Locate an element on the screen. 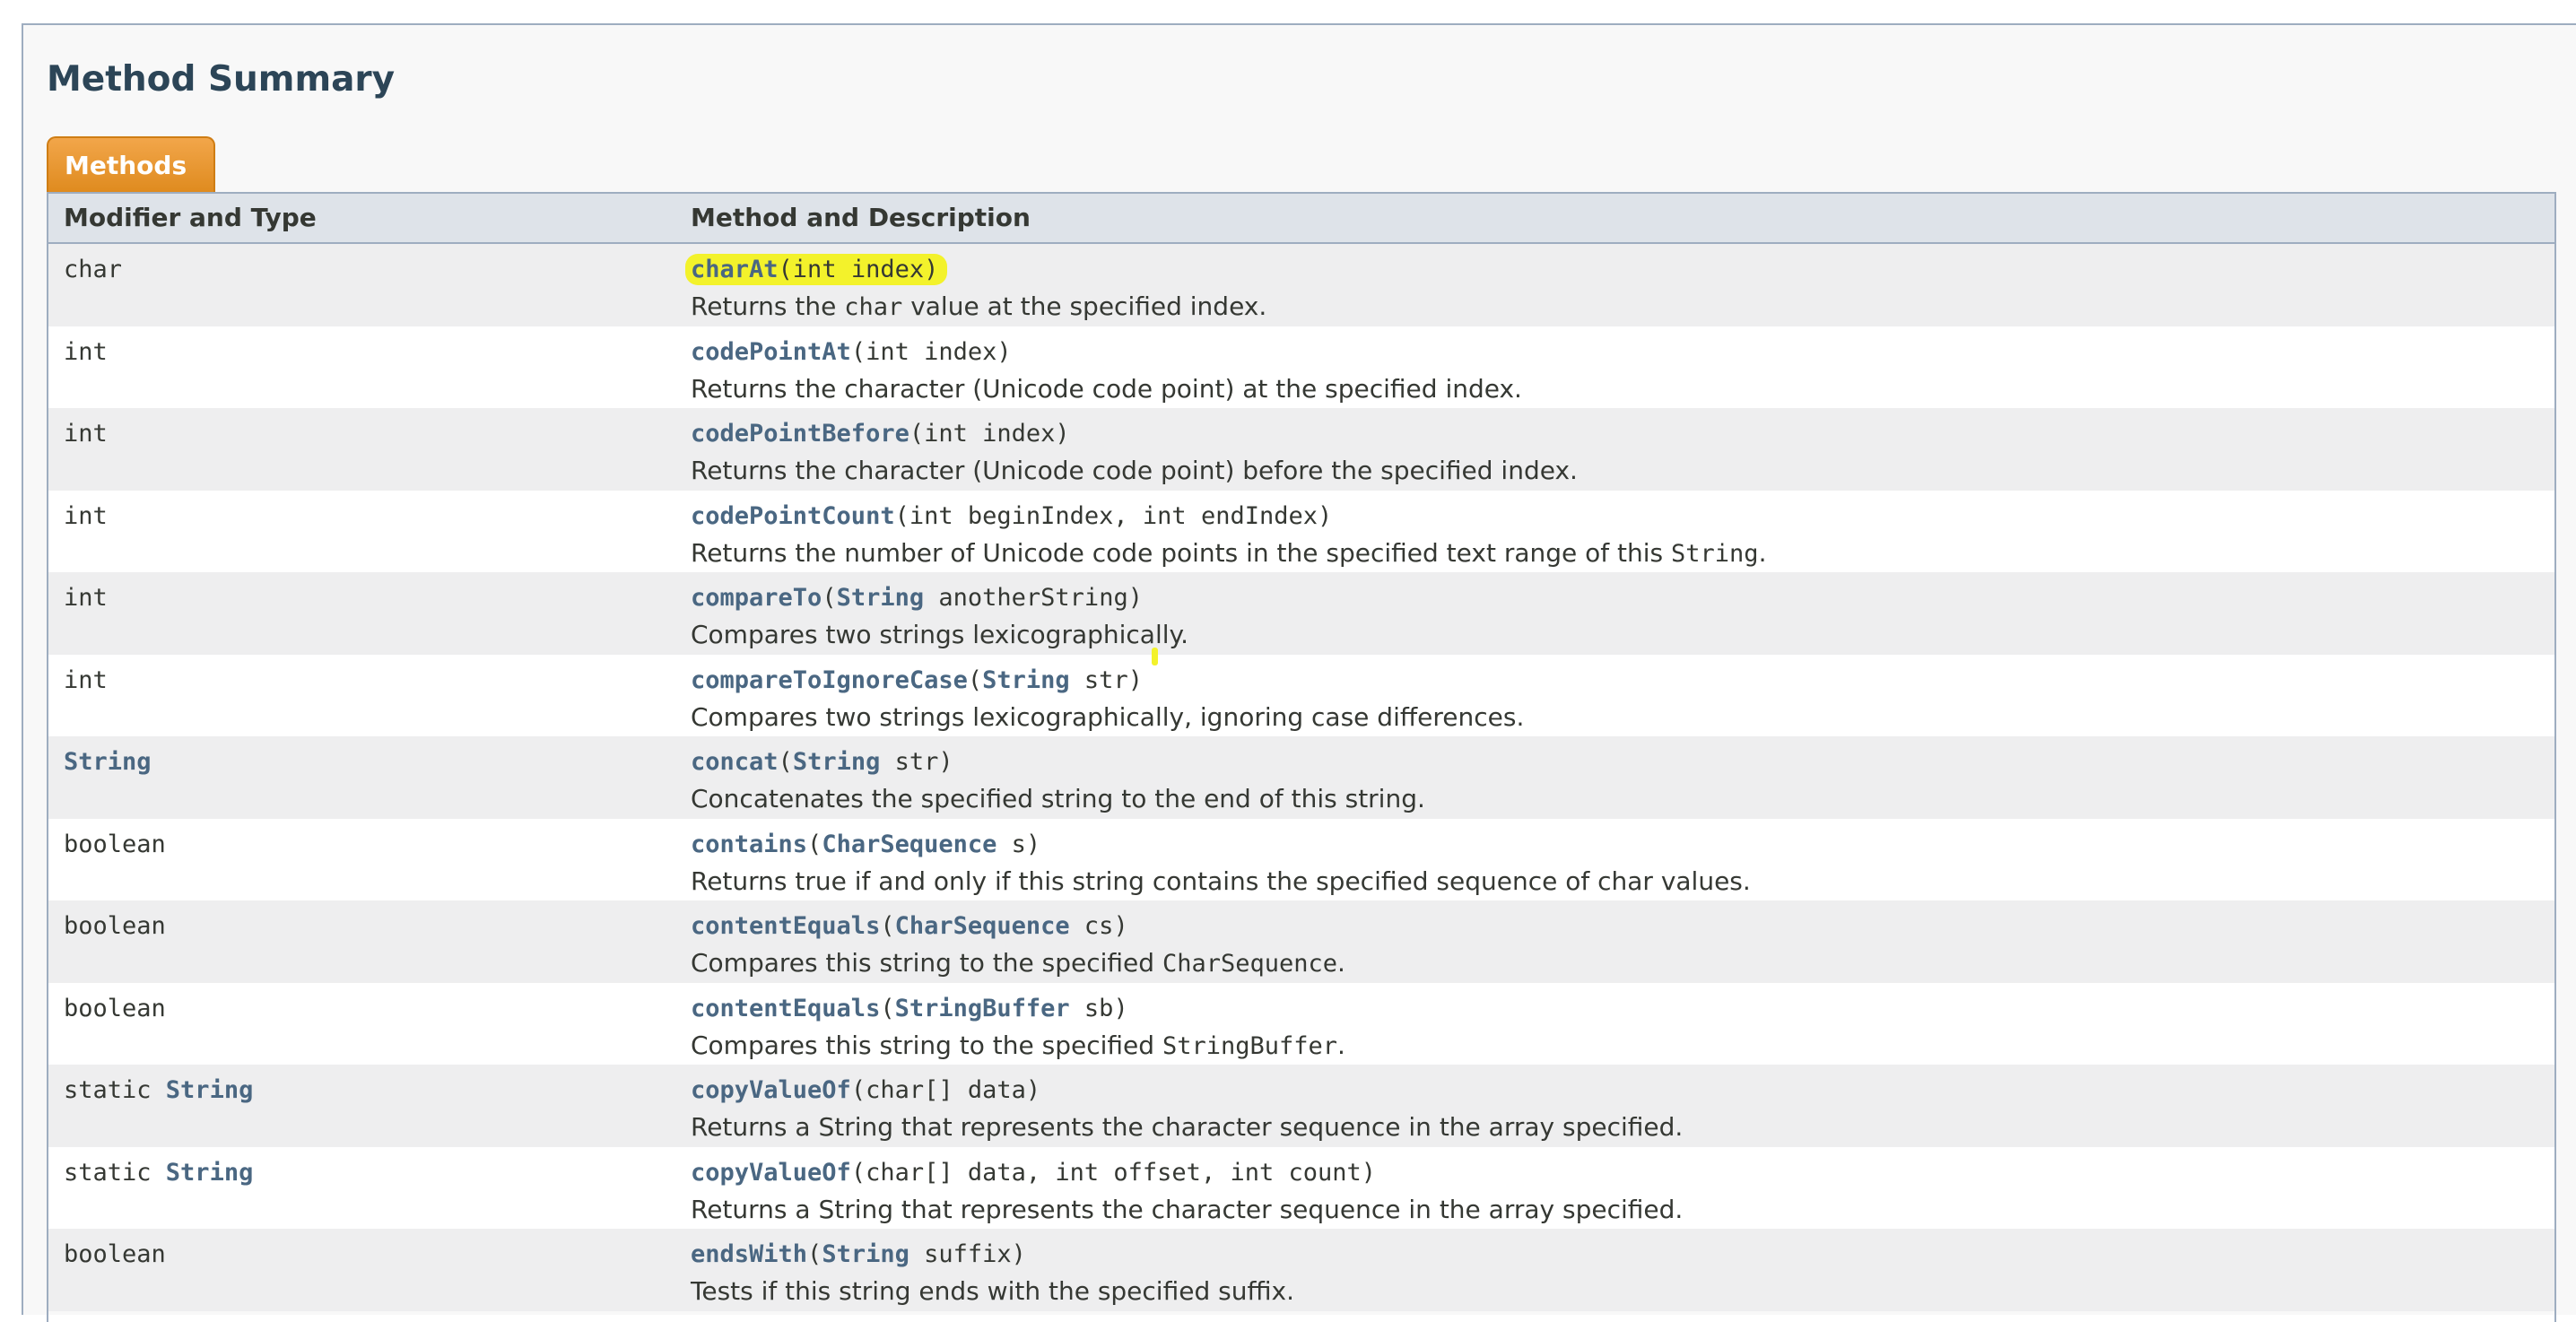  method-link-codepointat: codePointAt is located at coordinates (771, 352).